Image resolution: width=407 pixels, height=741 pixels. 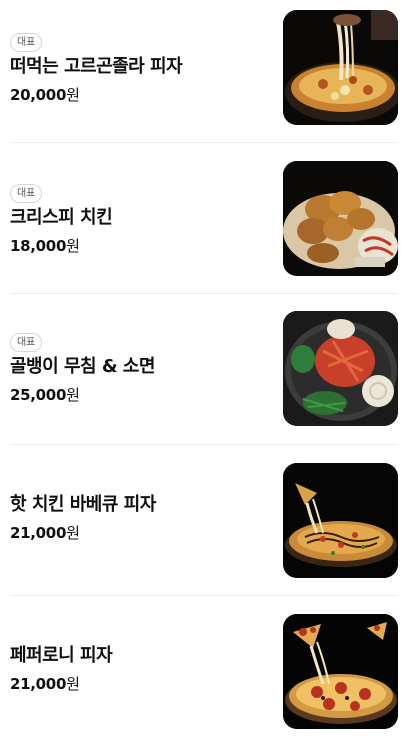 I want to click on menu-price: 18,000원, so click(x=140, y=246).